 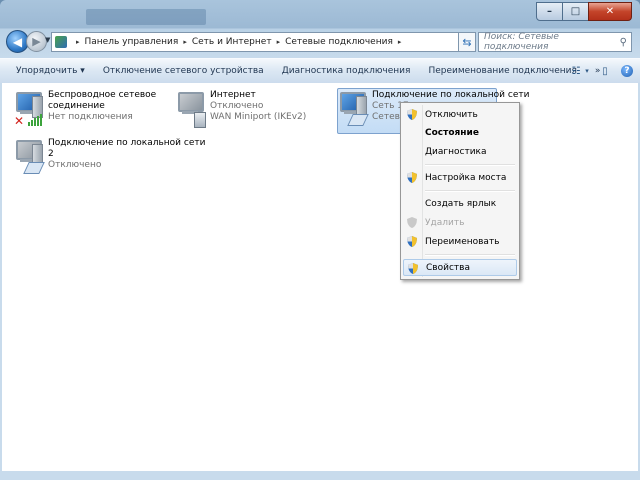 I want to click on close-button: ✕, so click(x=610, y=11).